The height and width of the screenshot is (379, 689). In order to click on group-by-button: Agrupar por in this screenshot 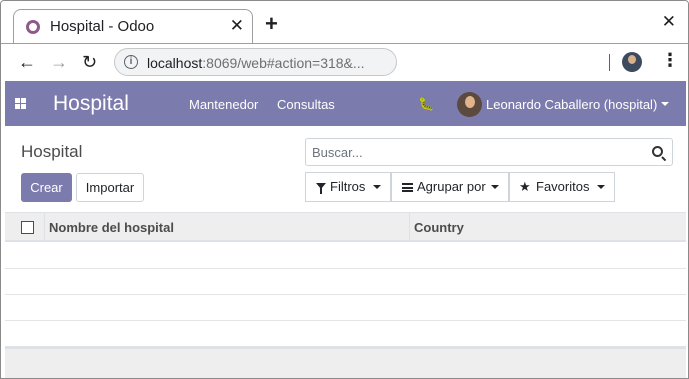, I will do `click(450, 187)`.